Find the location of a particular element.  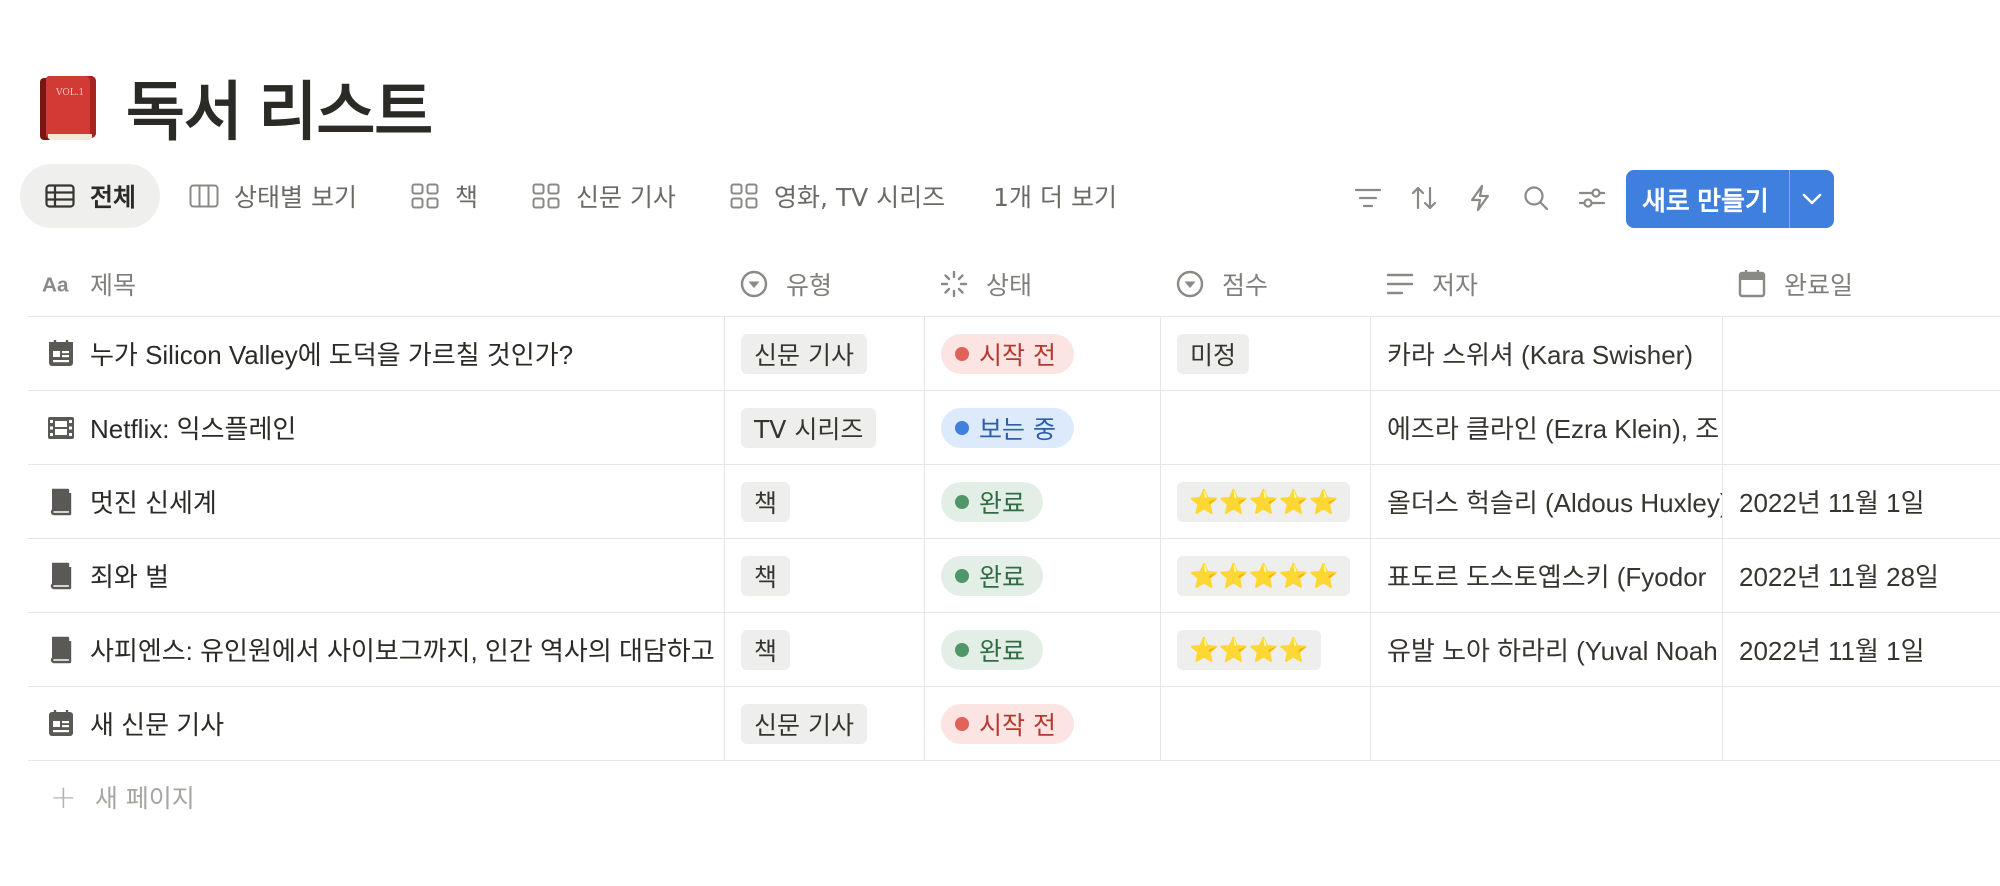

search-icon is located at coordinates (1536, 198).